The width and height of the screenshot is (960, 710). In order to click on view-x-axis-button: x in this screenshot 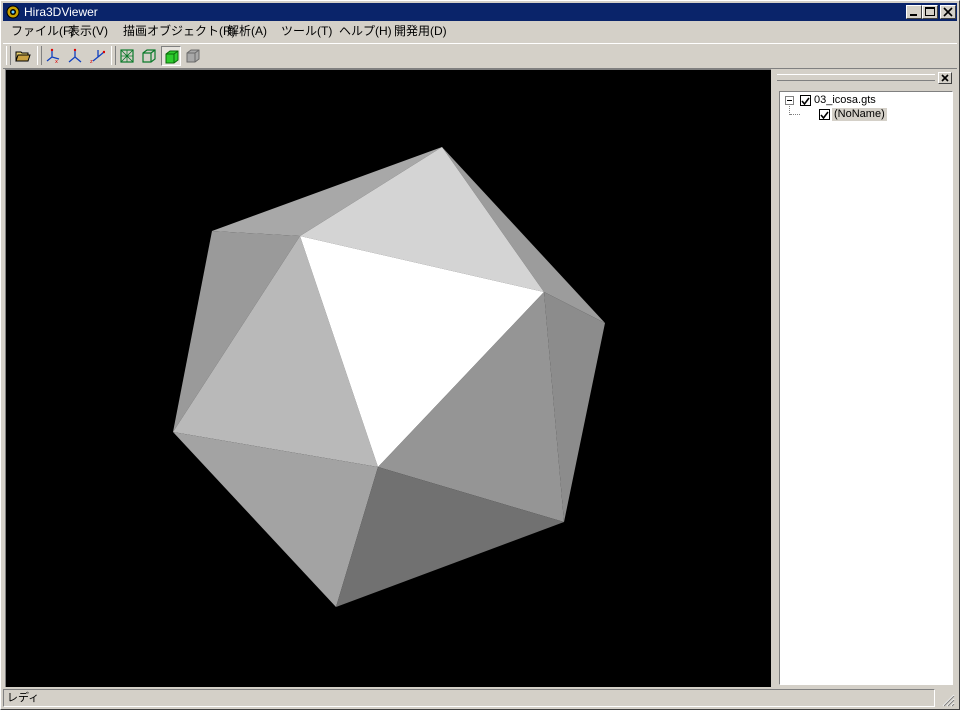, I will do `click(53, 56)`.